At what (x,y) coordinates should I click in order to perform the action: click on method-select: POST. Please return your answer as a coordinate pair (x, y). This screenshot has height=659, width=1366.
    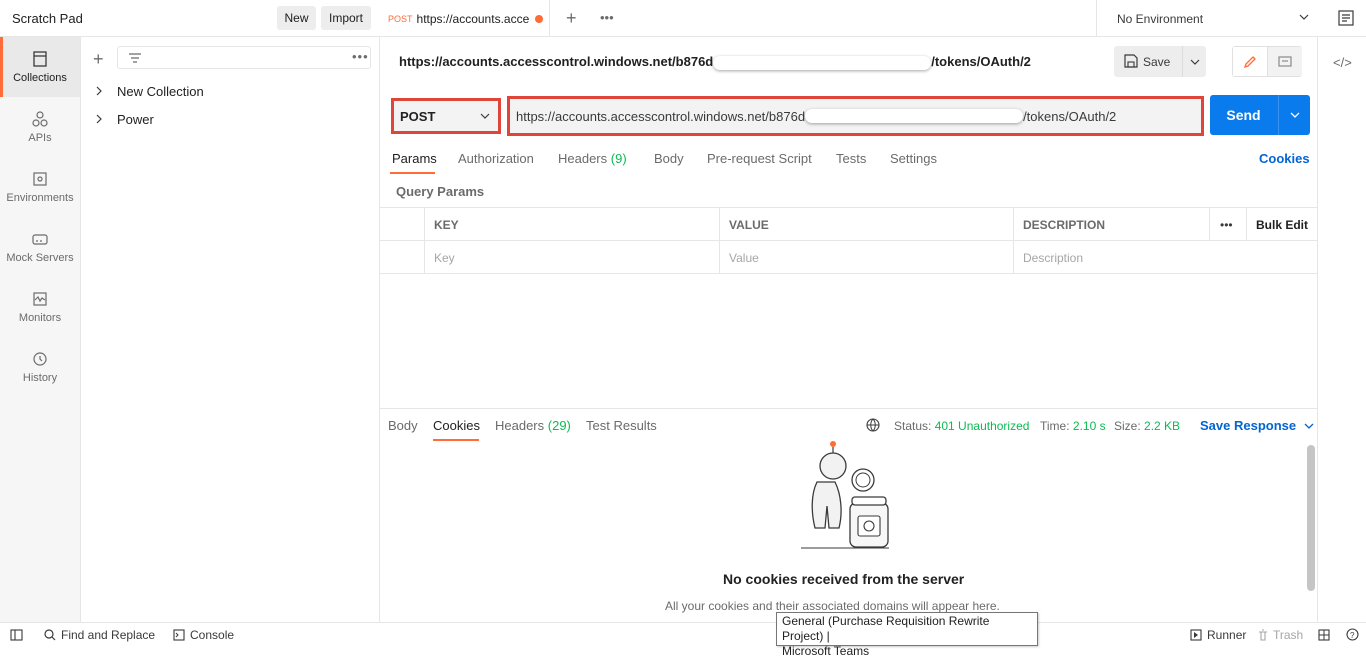
    Looking at the image, I should click on (446, 116).